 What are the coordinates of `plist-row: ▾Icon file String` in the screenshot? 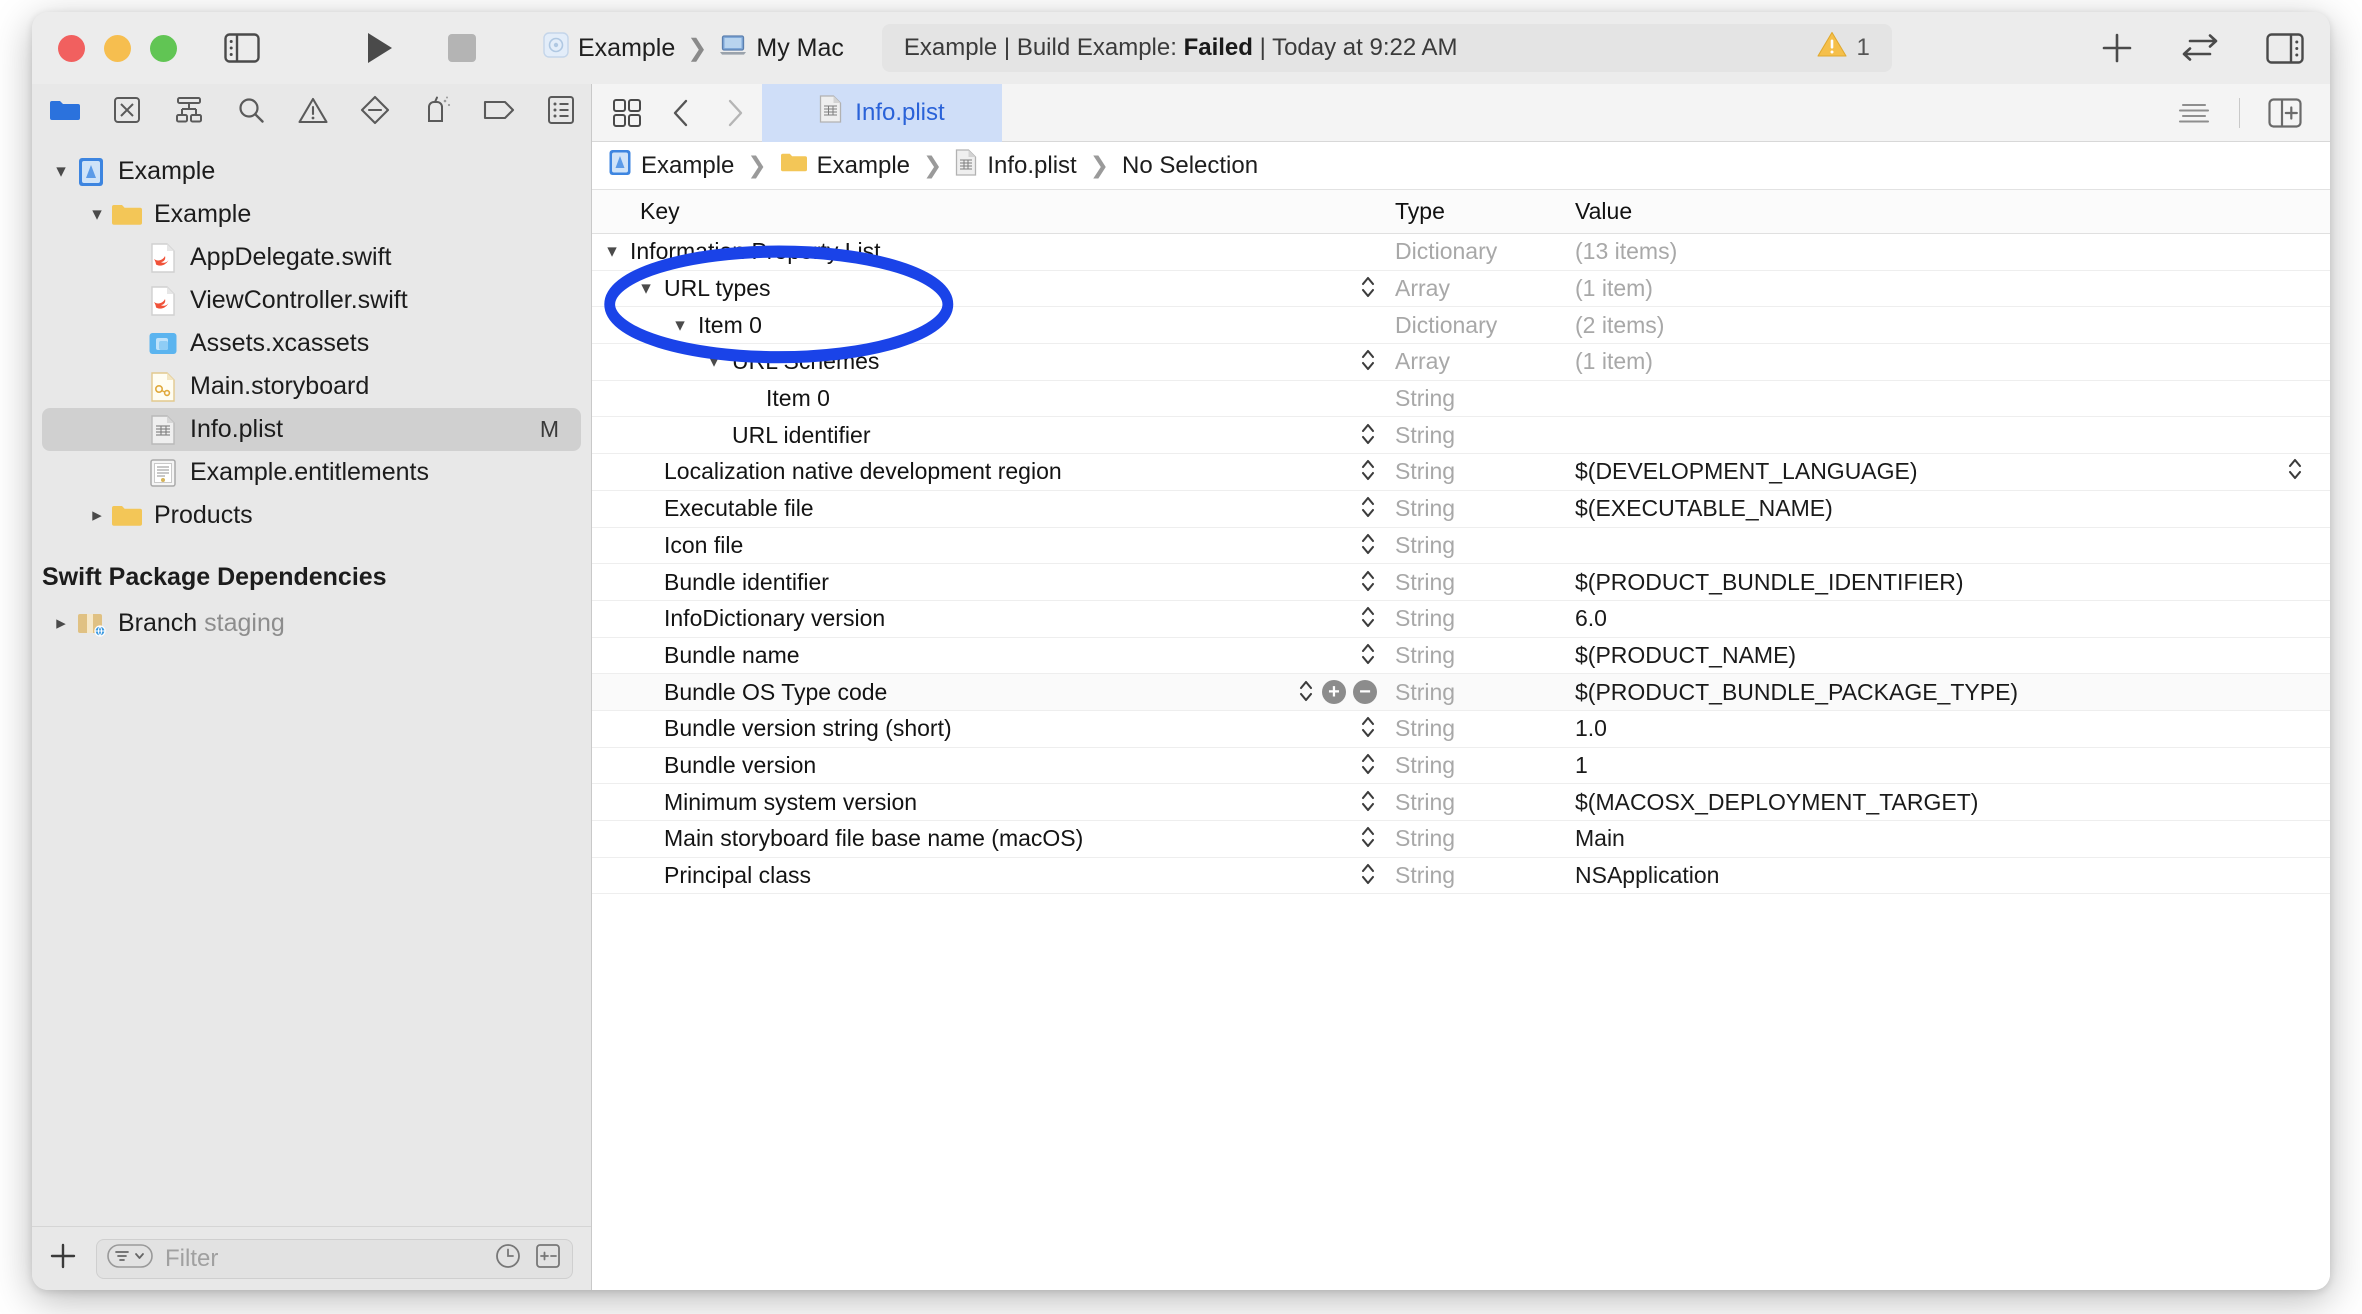 It's located at (1461, 546).